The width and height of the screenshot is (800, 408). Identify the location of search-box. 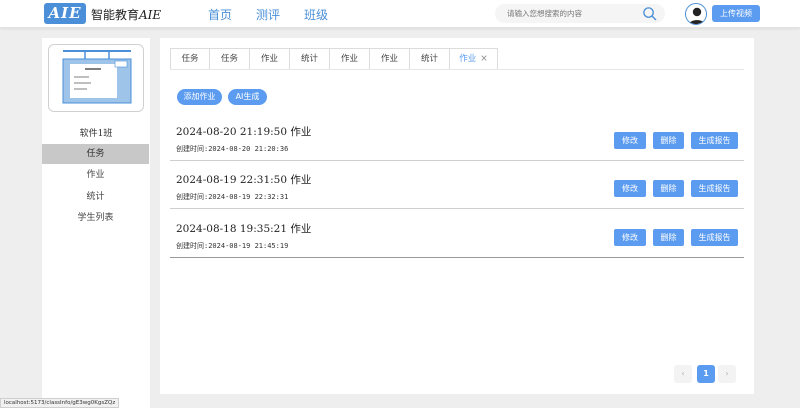
(580, 13).